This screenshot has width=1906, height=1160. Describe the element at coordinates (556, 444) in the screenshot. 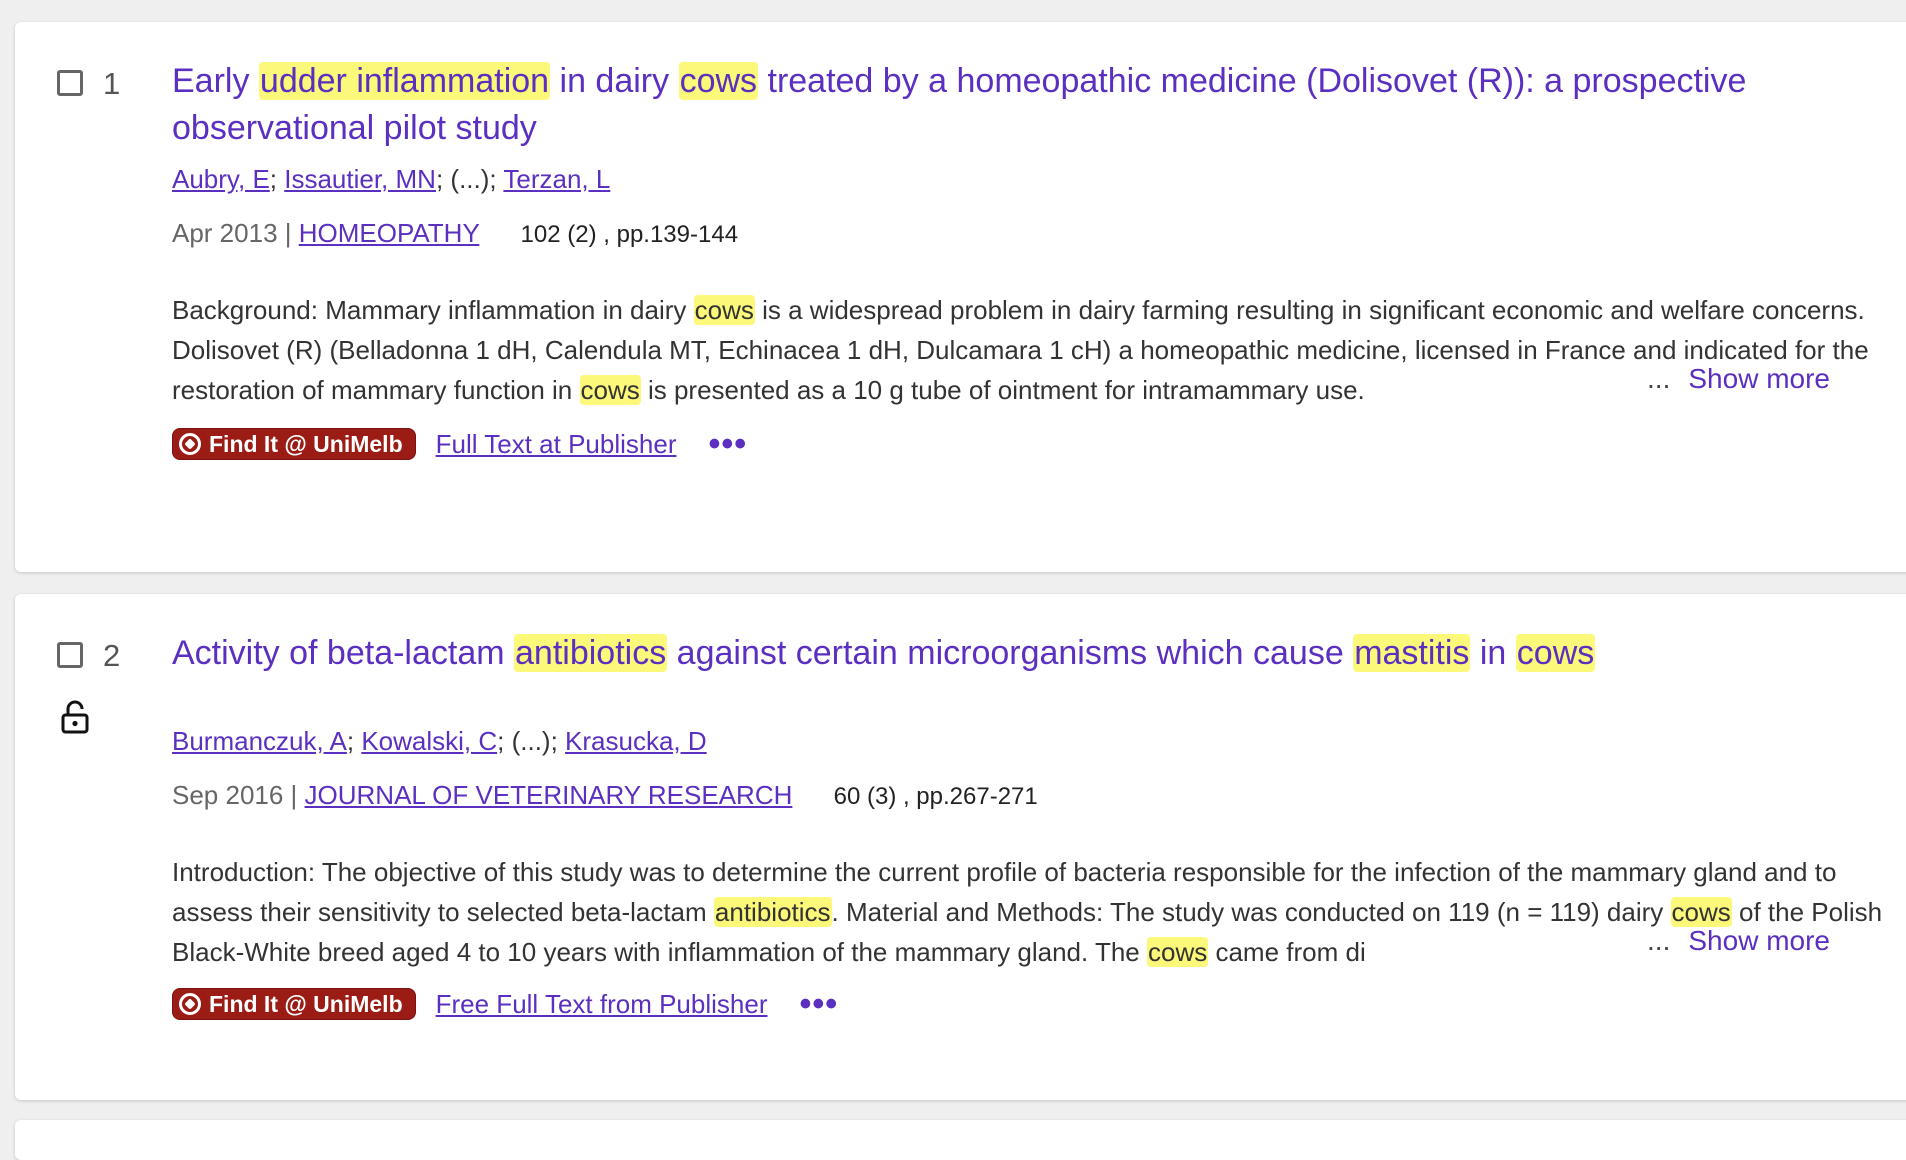

I see `full-text-link: Full Text at Publisher` at that location.